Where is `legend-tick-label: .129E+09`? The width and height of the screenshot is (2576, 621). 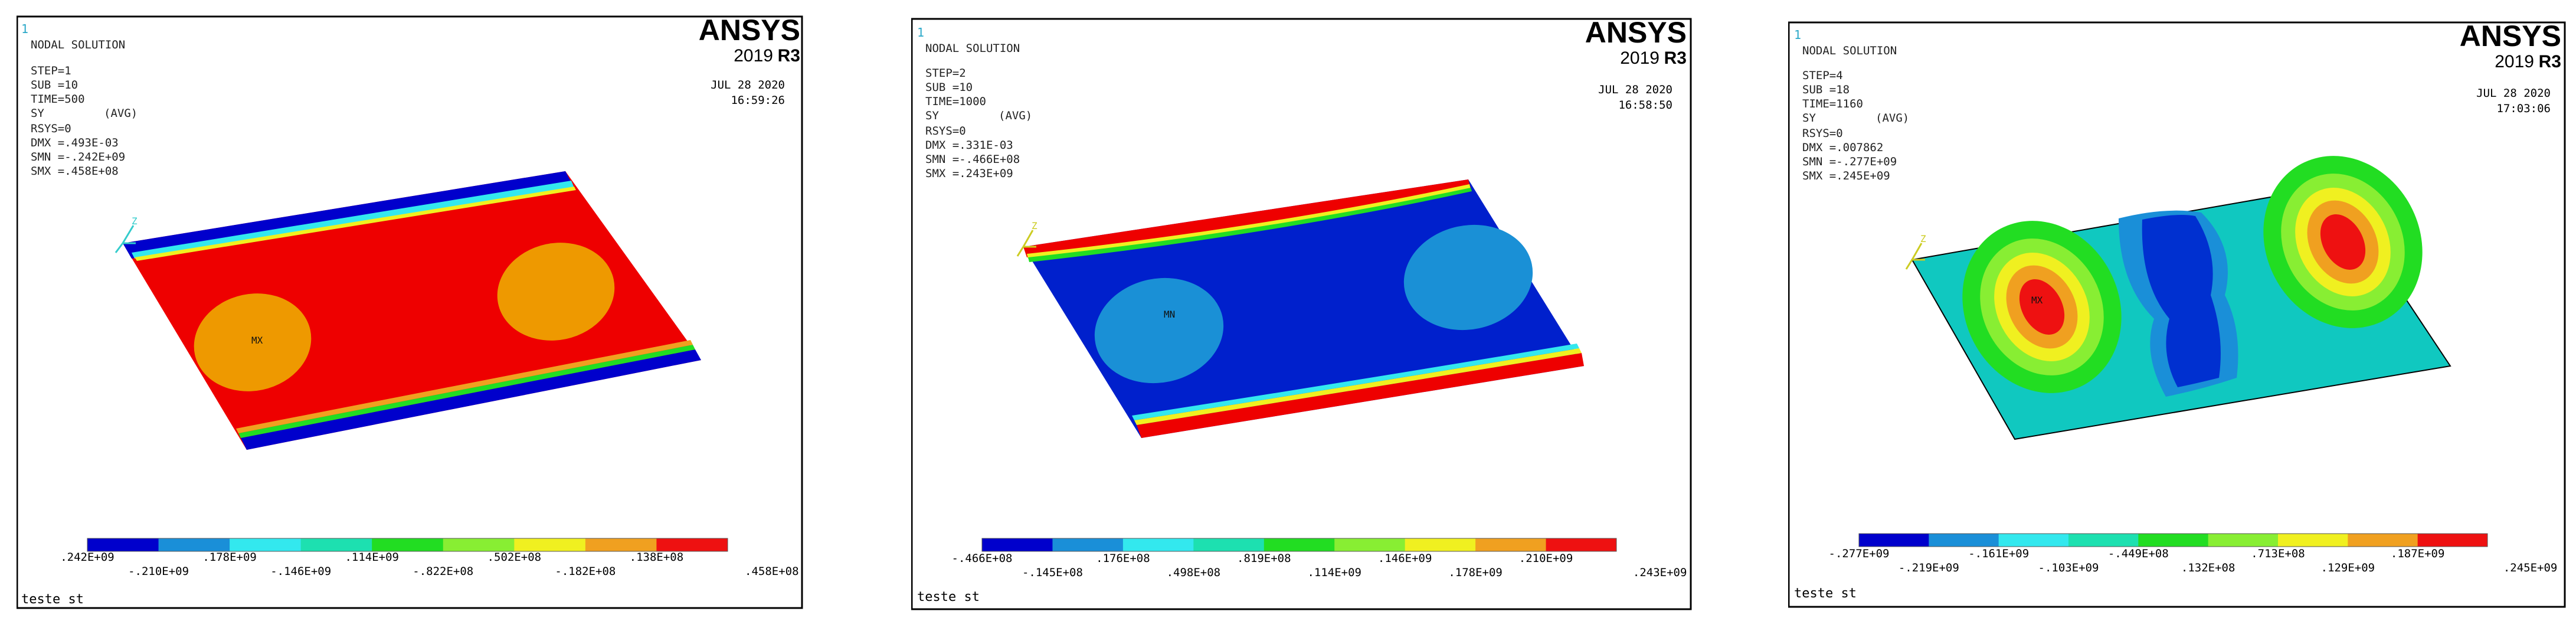 legend-tick-label: .129E+09 is located at coordinates (2348, 567).